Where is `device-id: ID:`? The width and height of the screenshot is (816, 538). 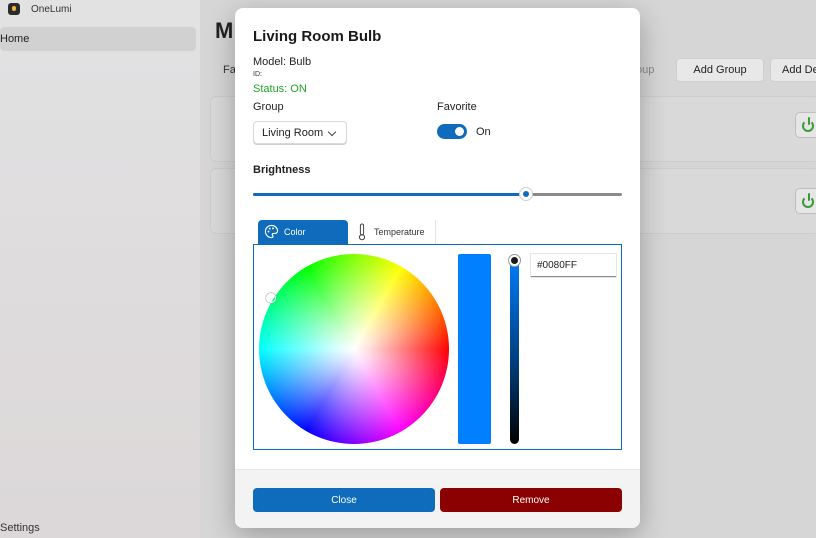
device-id: ID: is located at coordinates (257, 74).